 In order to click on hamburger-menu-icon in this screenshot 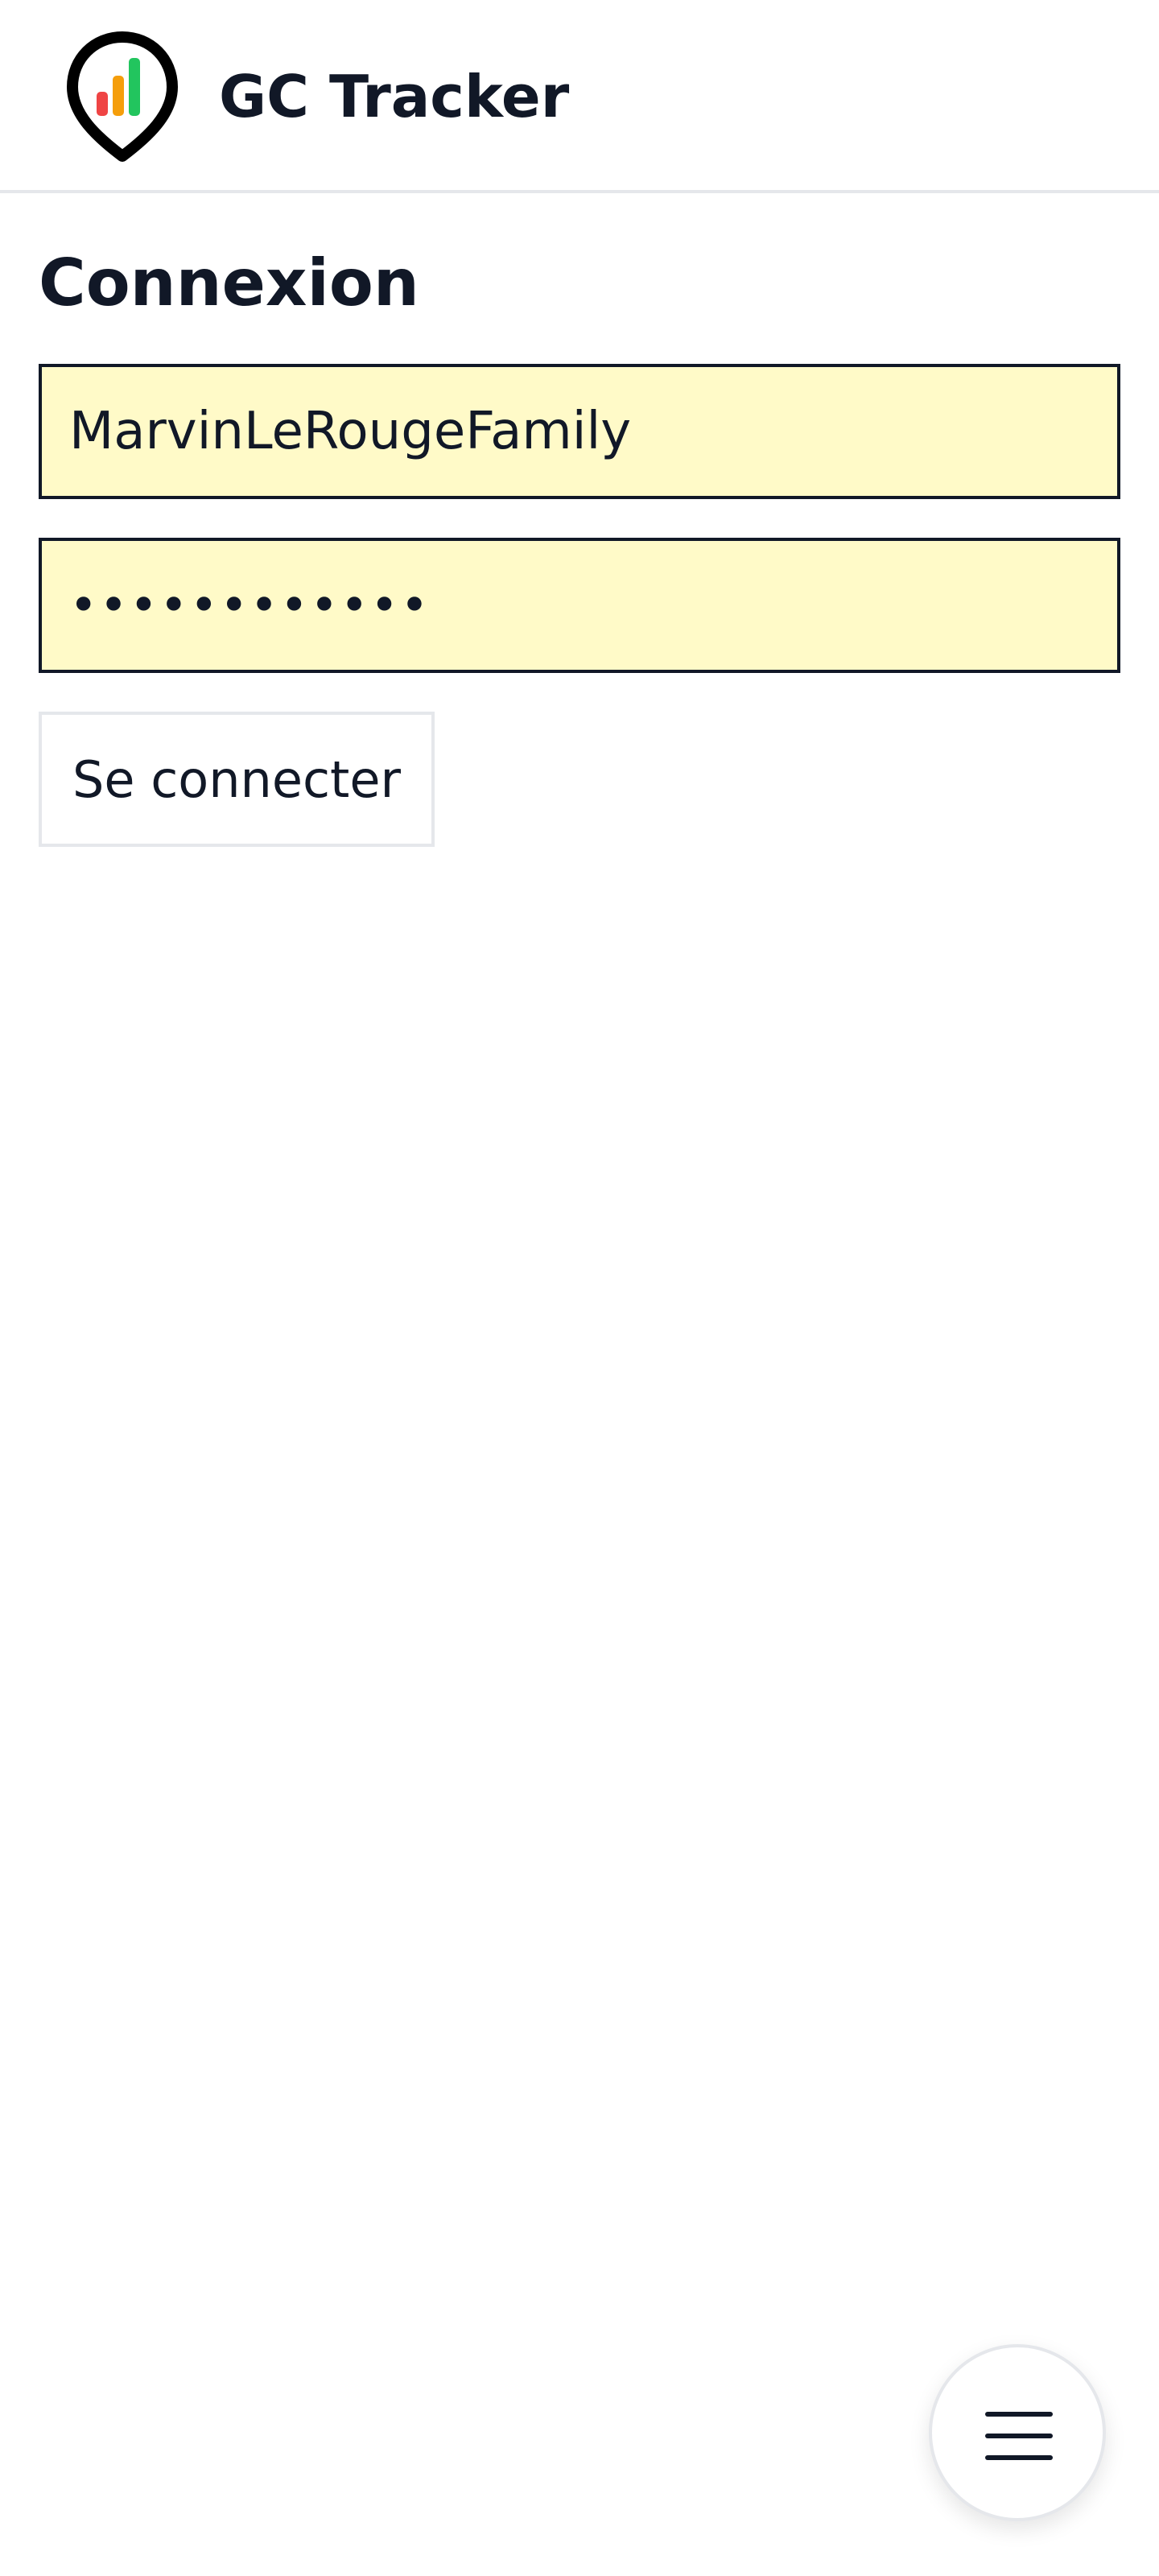, I will do `click(1019, 2436)`.